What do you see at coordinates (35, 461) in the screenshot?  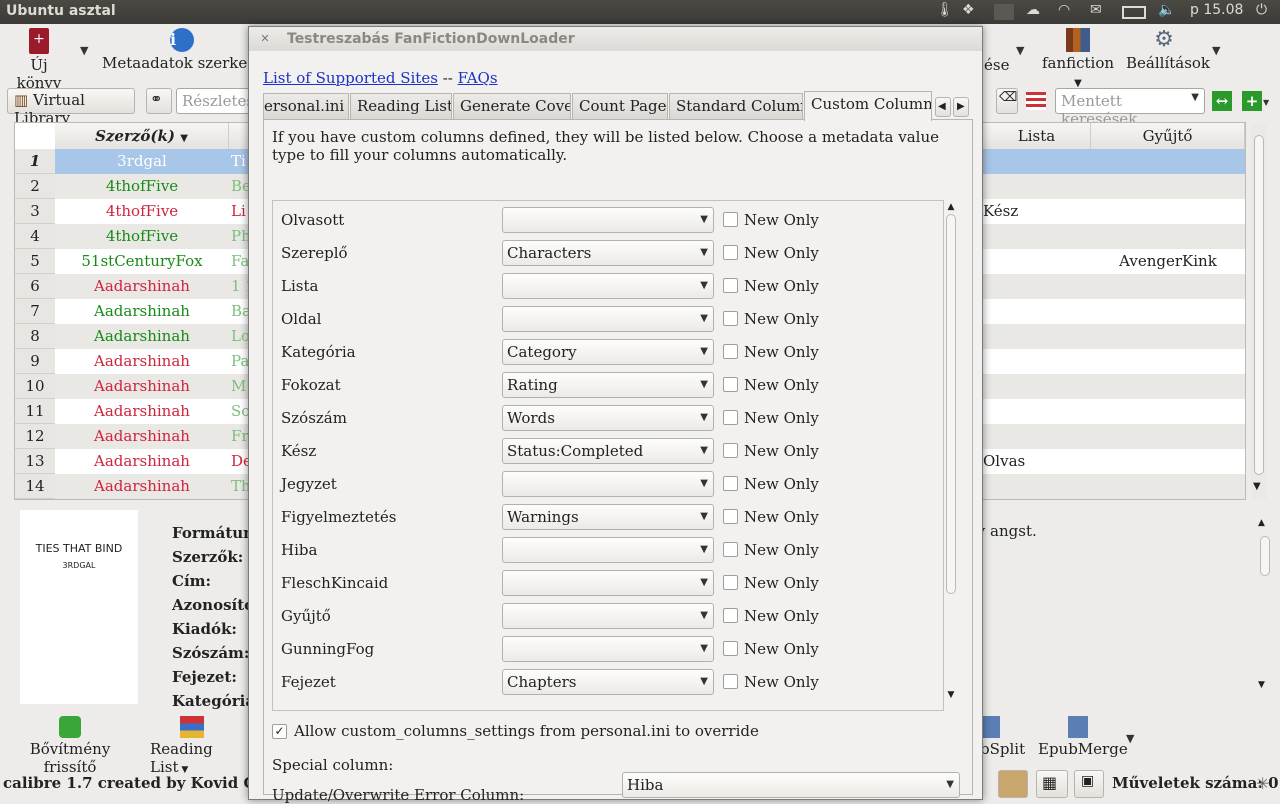 I see `row-number: 13` at bounding box center [35, 461].